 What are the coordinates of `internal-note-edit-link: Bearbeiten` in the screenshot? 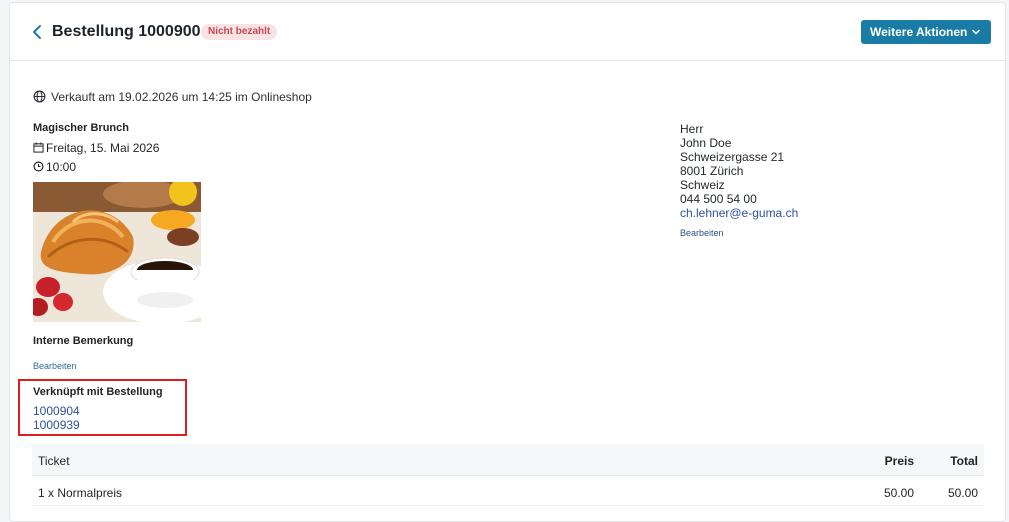 It's located at (55, 366).